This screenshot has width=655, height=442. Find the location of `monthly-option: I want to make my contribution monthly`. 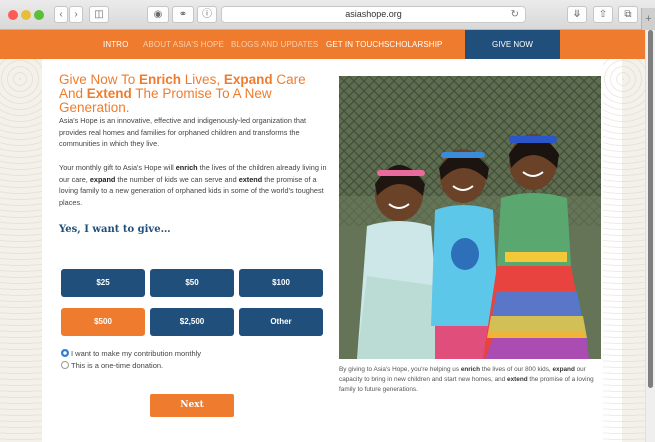

monthly-option: I want to make my contribution monthly is located at coordinates (131, 353).